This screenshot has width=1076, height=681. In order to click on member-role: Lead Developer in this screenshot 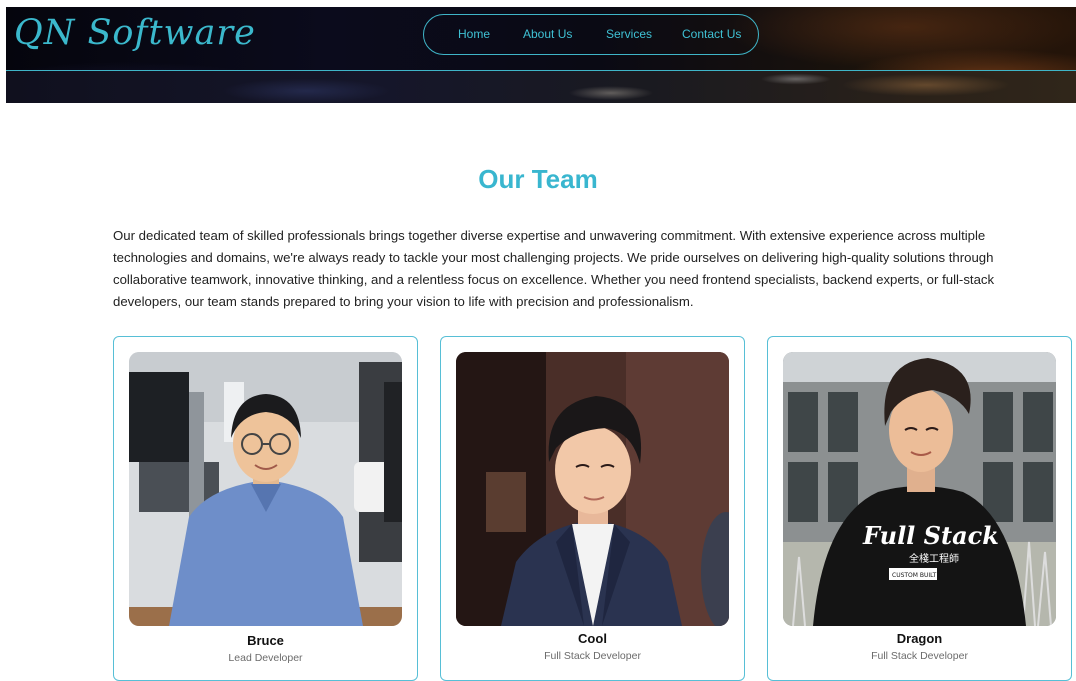, I will do `click(265, 658)`.